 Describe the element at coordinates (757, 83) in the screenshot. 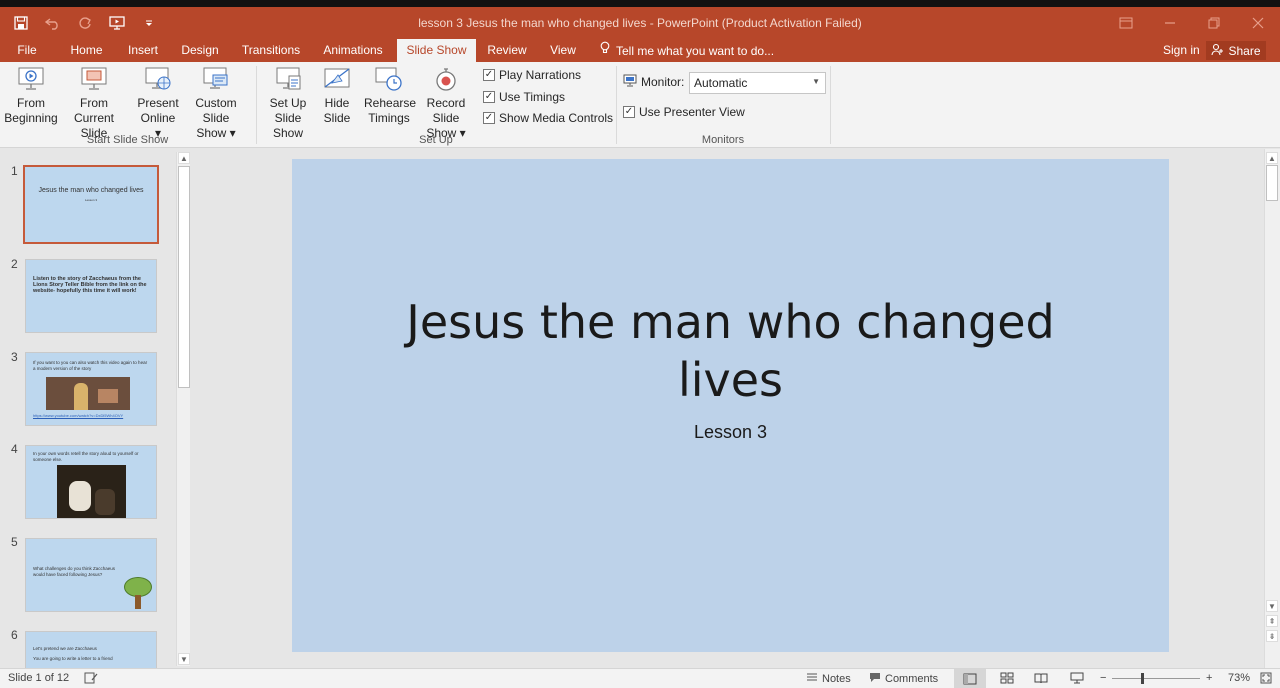

I see `monitor-select: Automatic ▼` at that location.